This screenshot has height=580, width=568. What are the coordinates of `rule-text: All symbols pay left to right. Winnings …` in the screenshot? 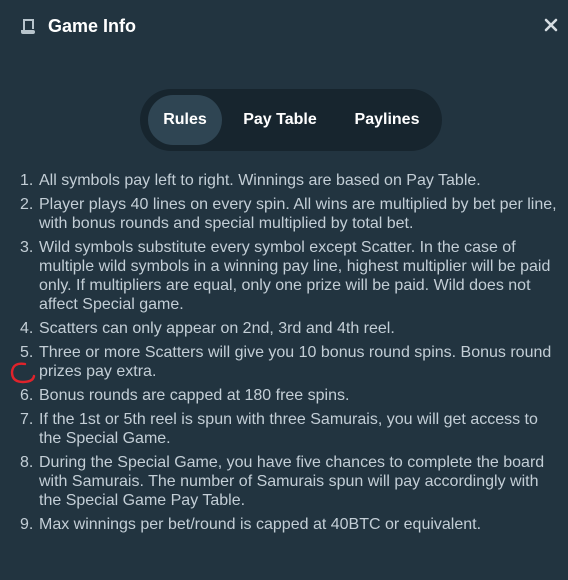 It's located at (260, 180).